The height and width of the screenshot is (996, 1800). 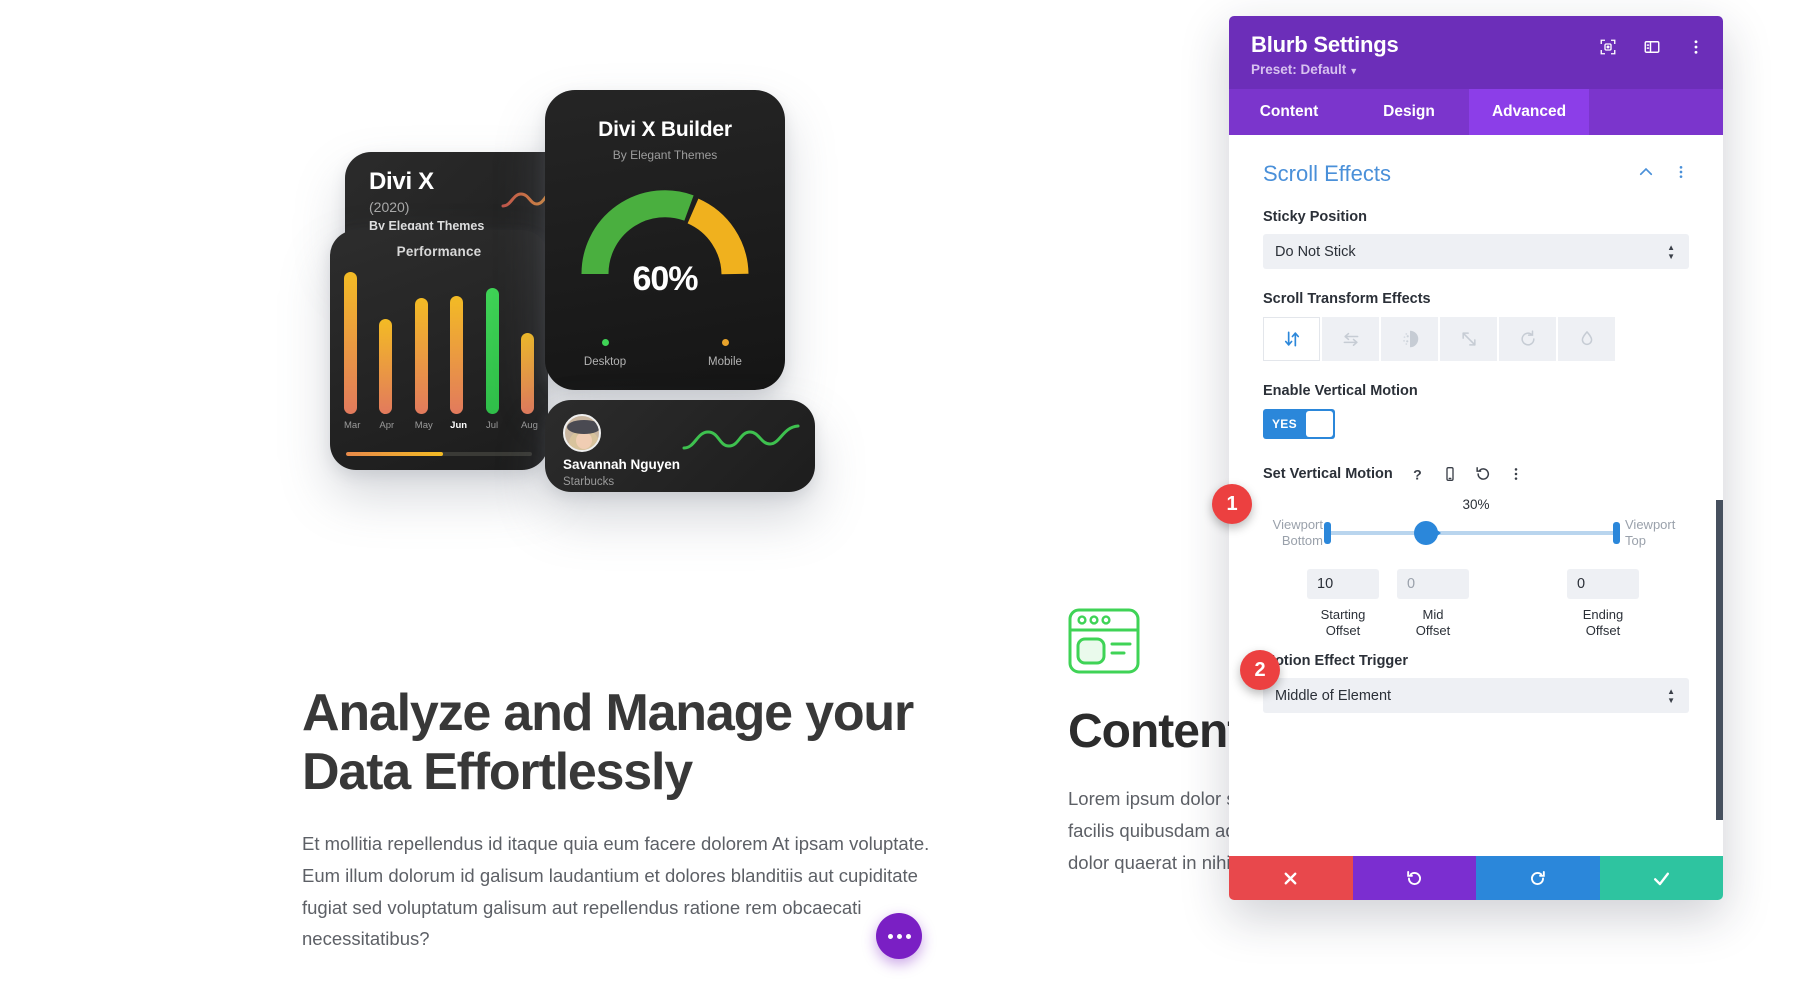 What do you see at coordinates (1409, 112) in the screenshot?
I see `tab-design: Design` at bounding box center [1409, 112].